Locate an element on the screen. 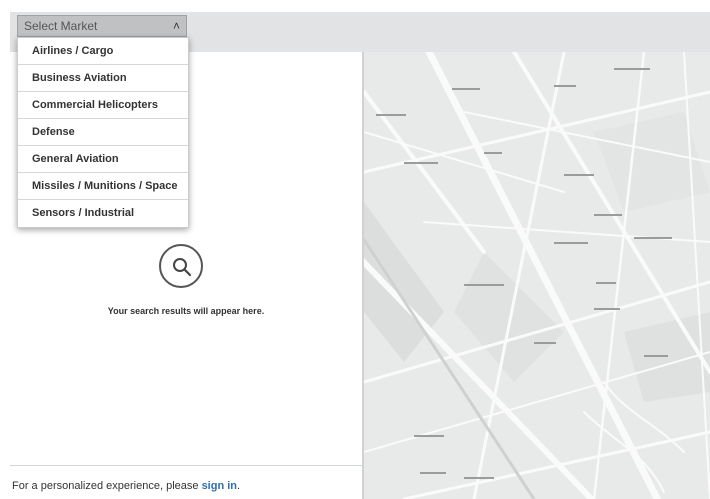 Image resolution: width=710 pixels, height=499 pixels. market-option-defense: Defense is located at coordinates (103, 132).